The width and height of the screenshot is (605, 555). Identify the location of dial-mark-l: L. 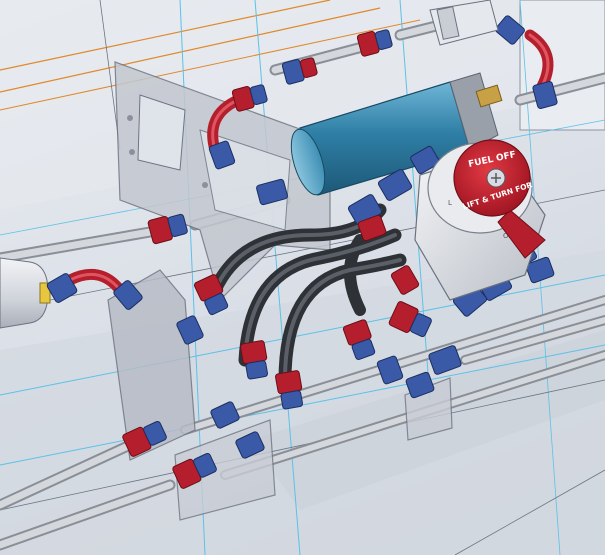
(450, 203).